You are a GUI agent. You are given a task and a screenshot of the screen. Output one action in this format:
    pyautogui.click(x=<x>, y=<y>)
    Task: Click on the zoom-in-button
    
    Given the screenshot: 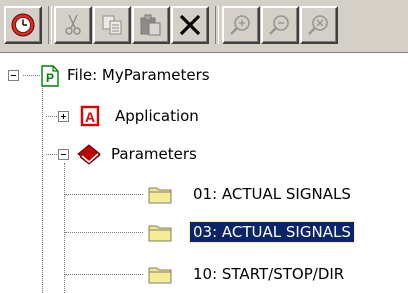 What is the action you would take?
    pyautogui.click(x=241, y=25)
    